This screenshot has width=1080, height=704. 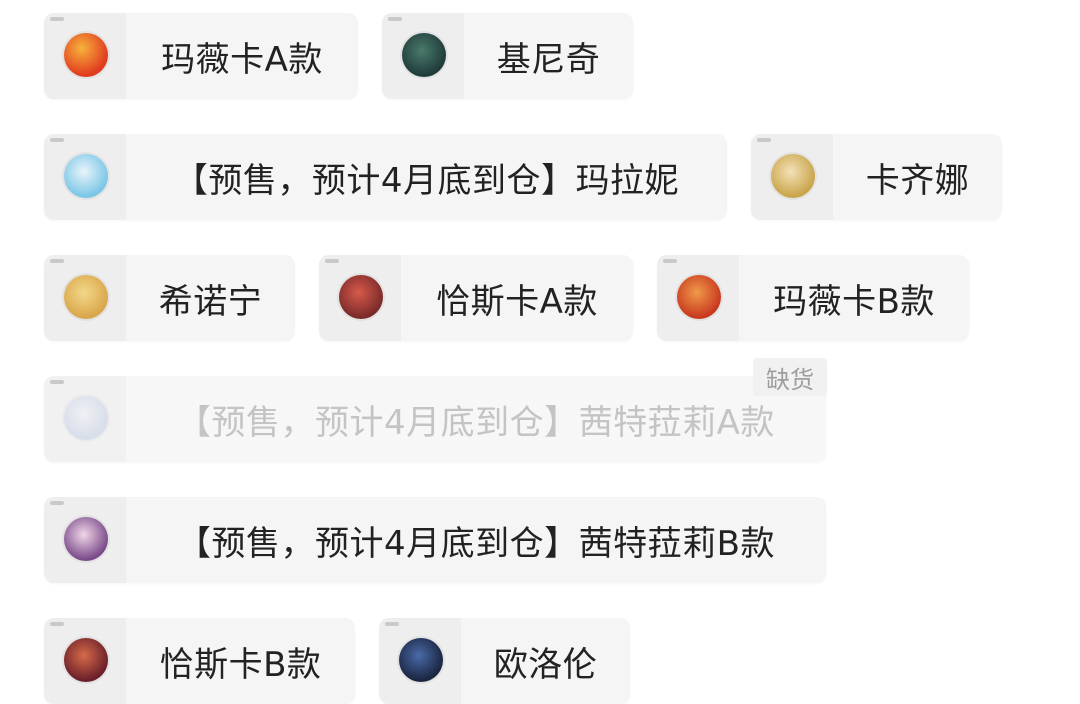 I want to click on mualani-avatar-icon, so click(x=86, y=176).